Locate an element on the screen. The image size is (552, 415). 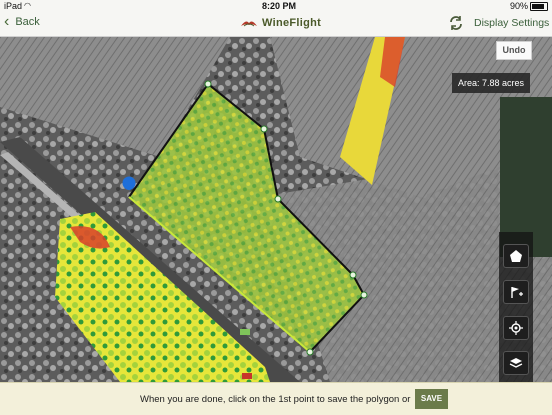
flag-add-icon is located at coordinates (517, 292).